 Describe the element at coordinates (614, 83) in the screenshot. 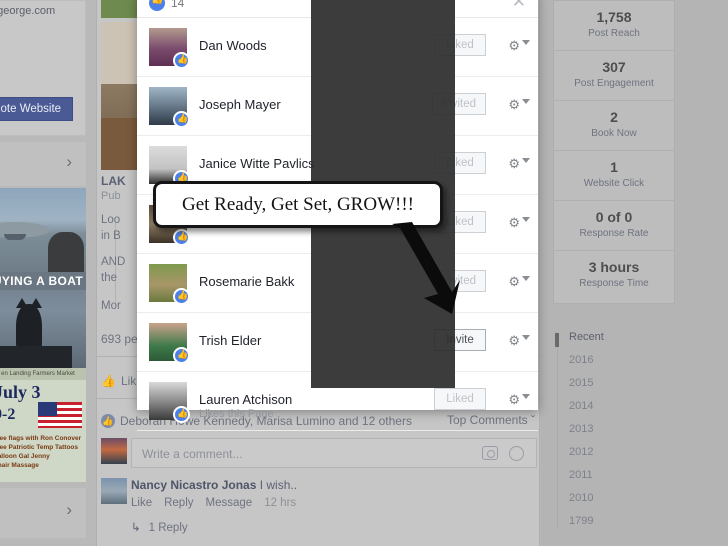

I see `stat-label: Post Engagement` at that location.